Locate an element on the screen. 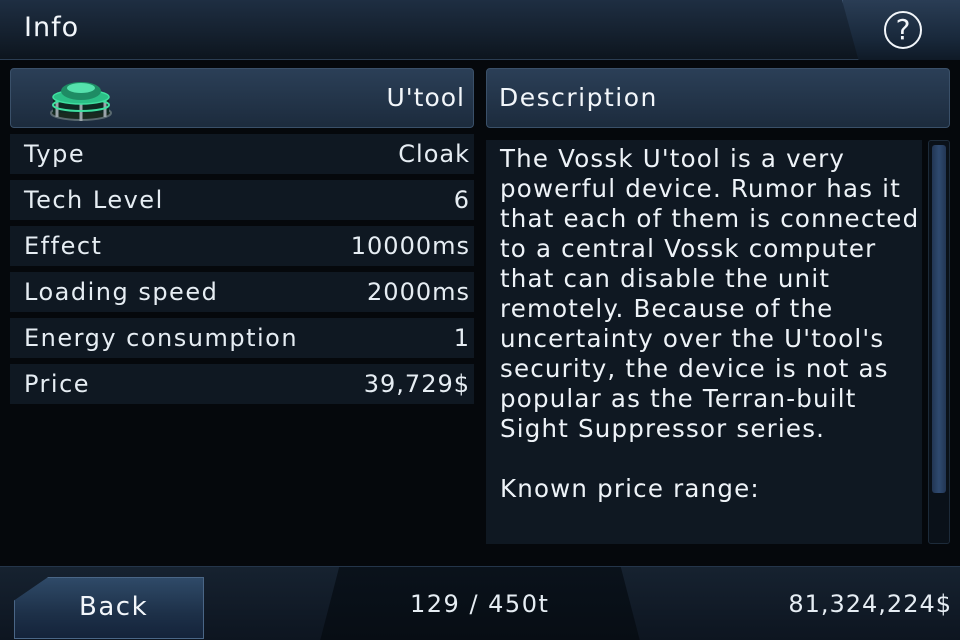 The height and width of the screenshot is (640, 960). stat-label: Type is located at coordinates (55, 154).